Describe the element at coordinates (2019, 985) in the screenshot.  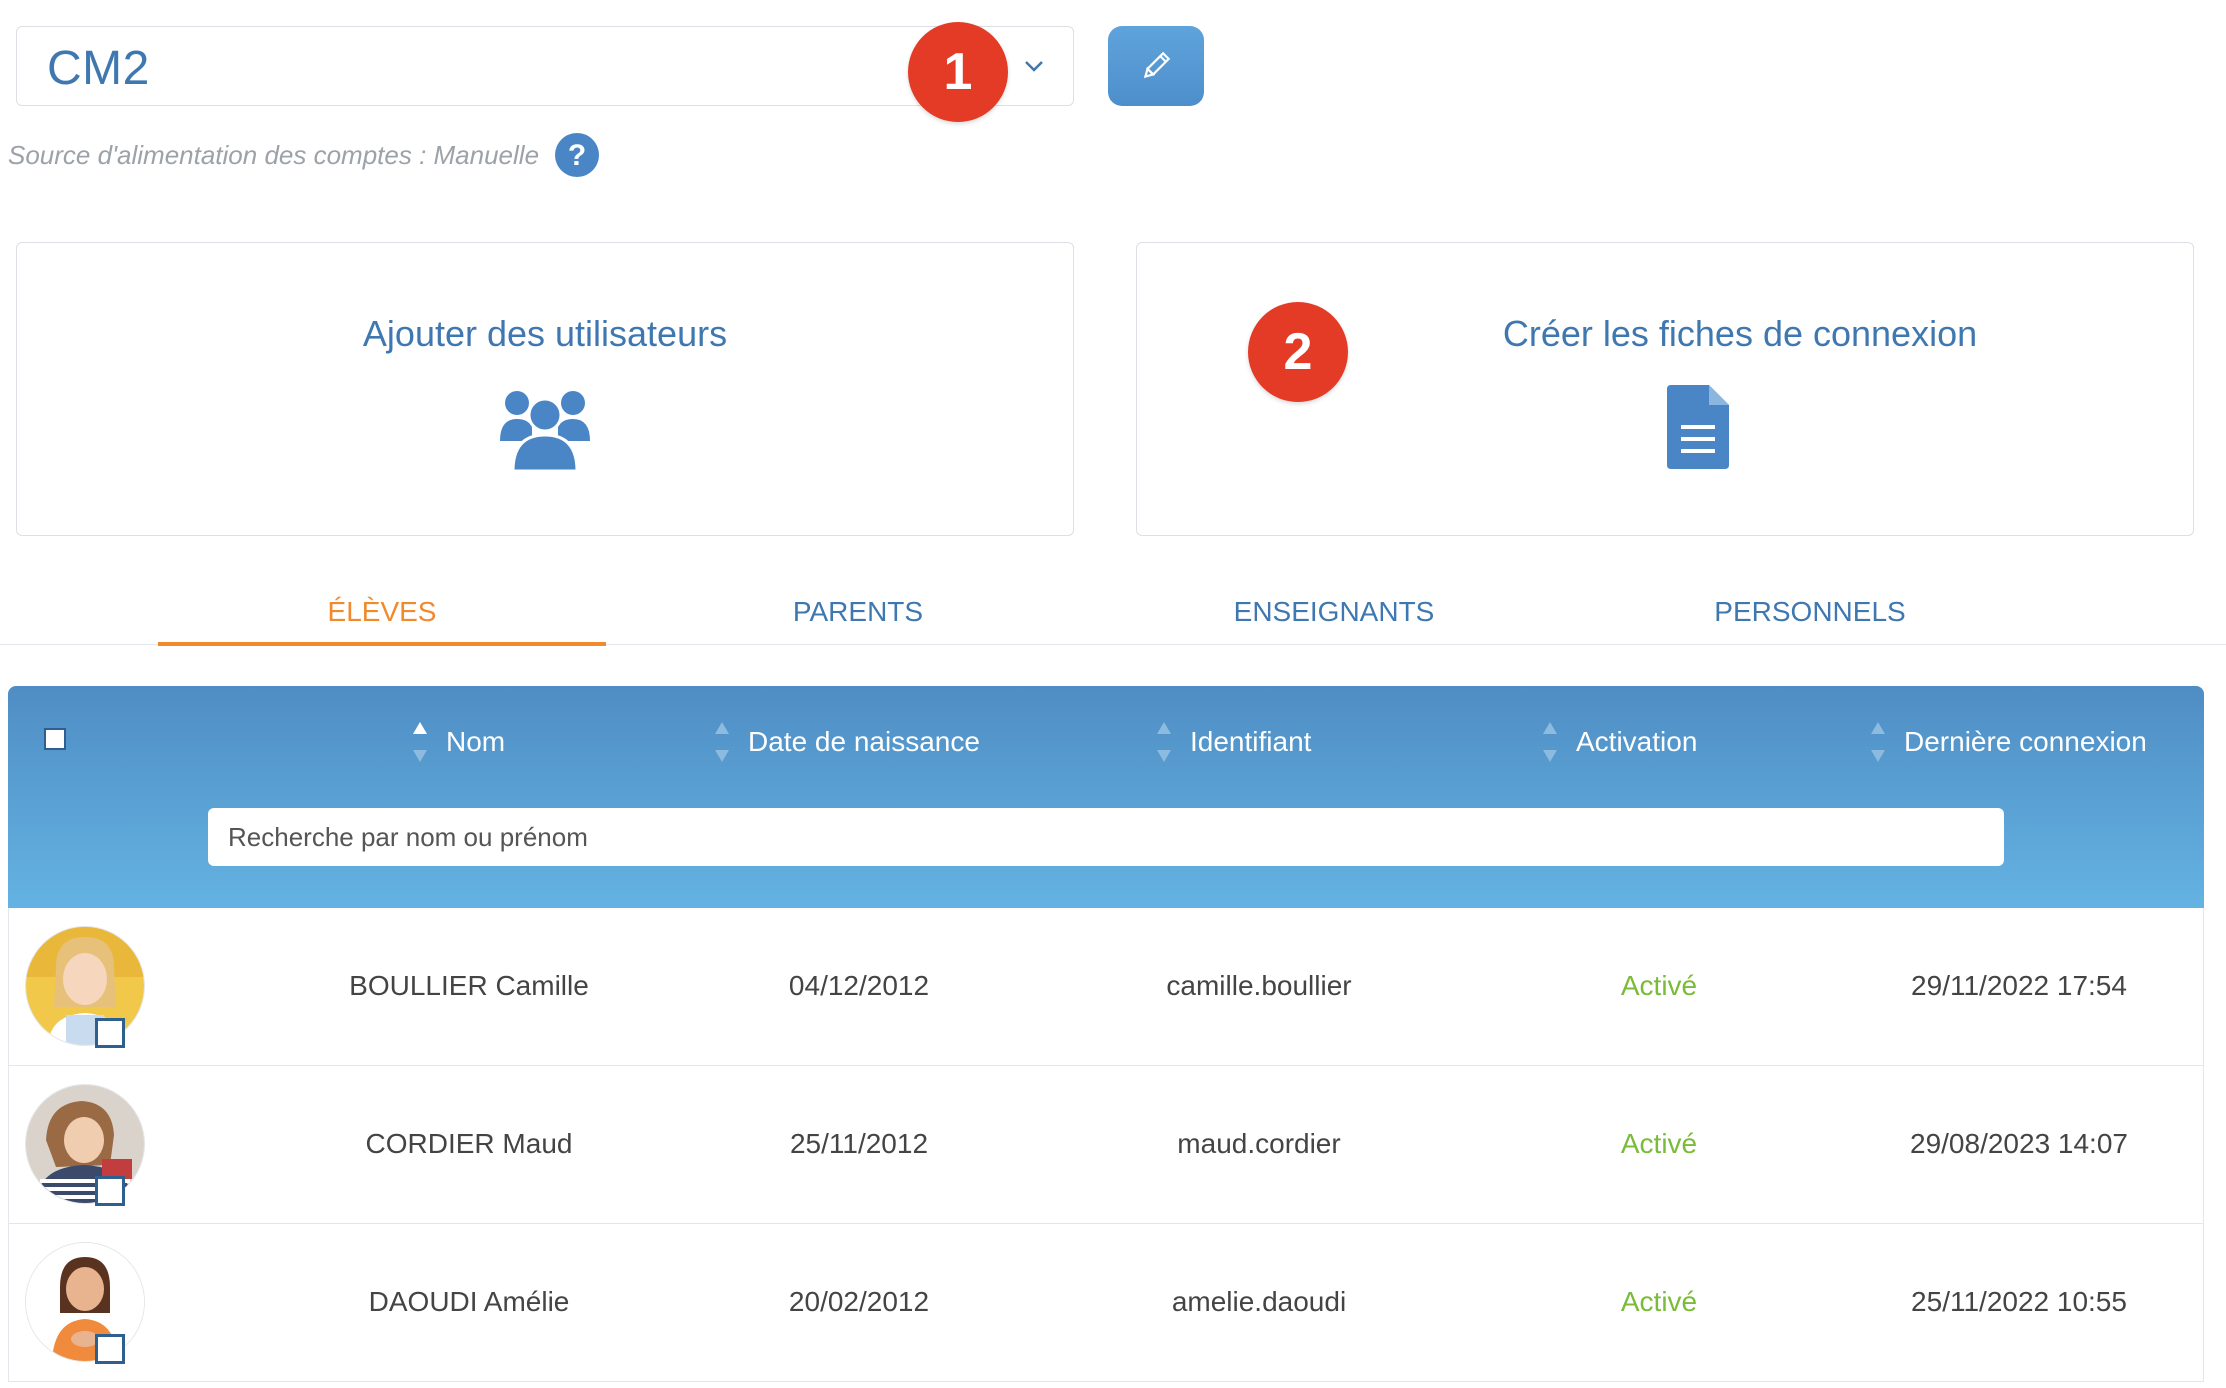
I see `cell-last-login: 29/11/2022 17:54` at that location.